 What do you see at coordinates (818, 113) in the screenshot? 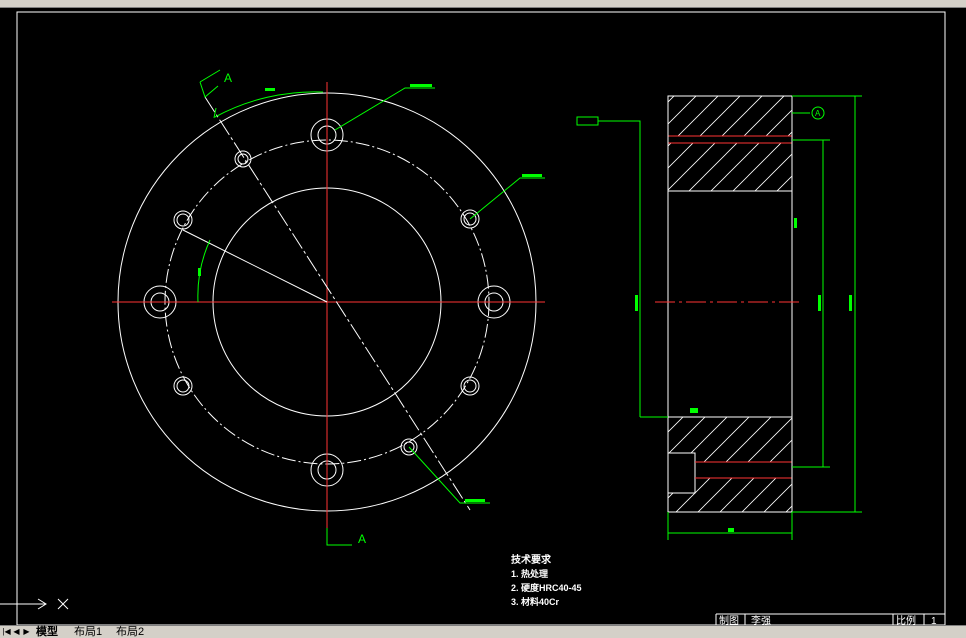
I see `datum-label: A` at bounding box center [818, 113].